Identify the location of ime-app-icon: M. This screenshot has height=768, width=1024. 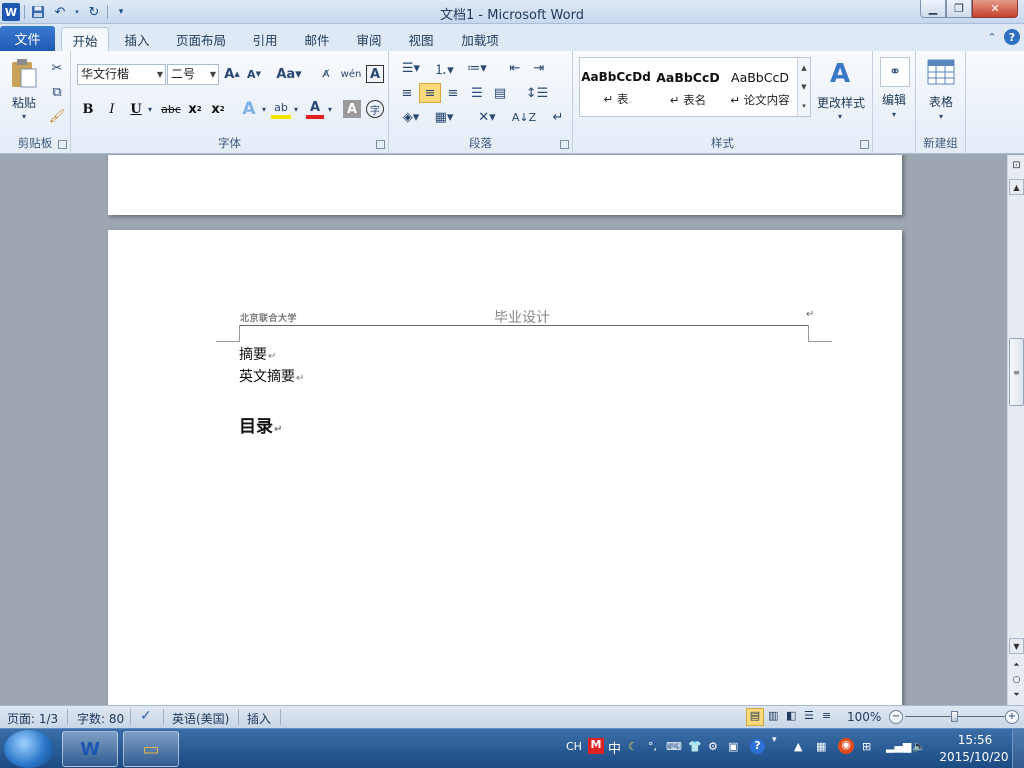
(596, 746).